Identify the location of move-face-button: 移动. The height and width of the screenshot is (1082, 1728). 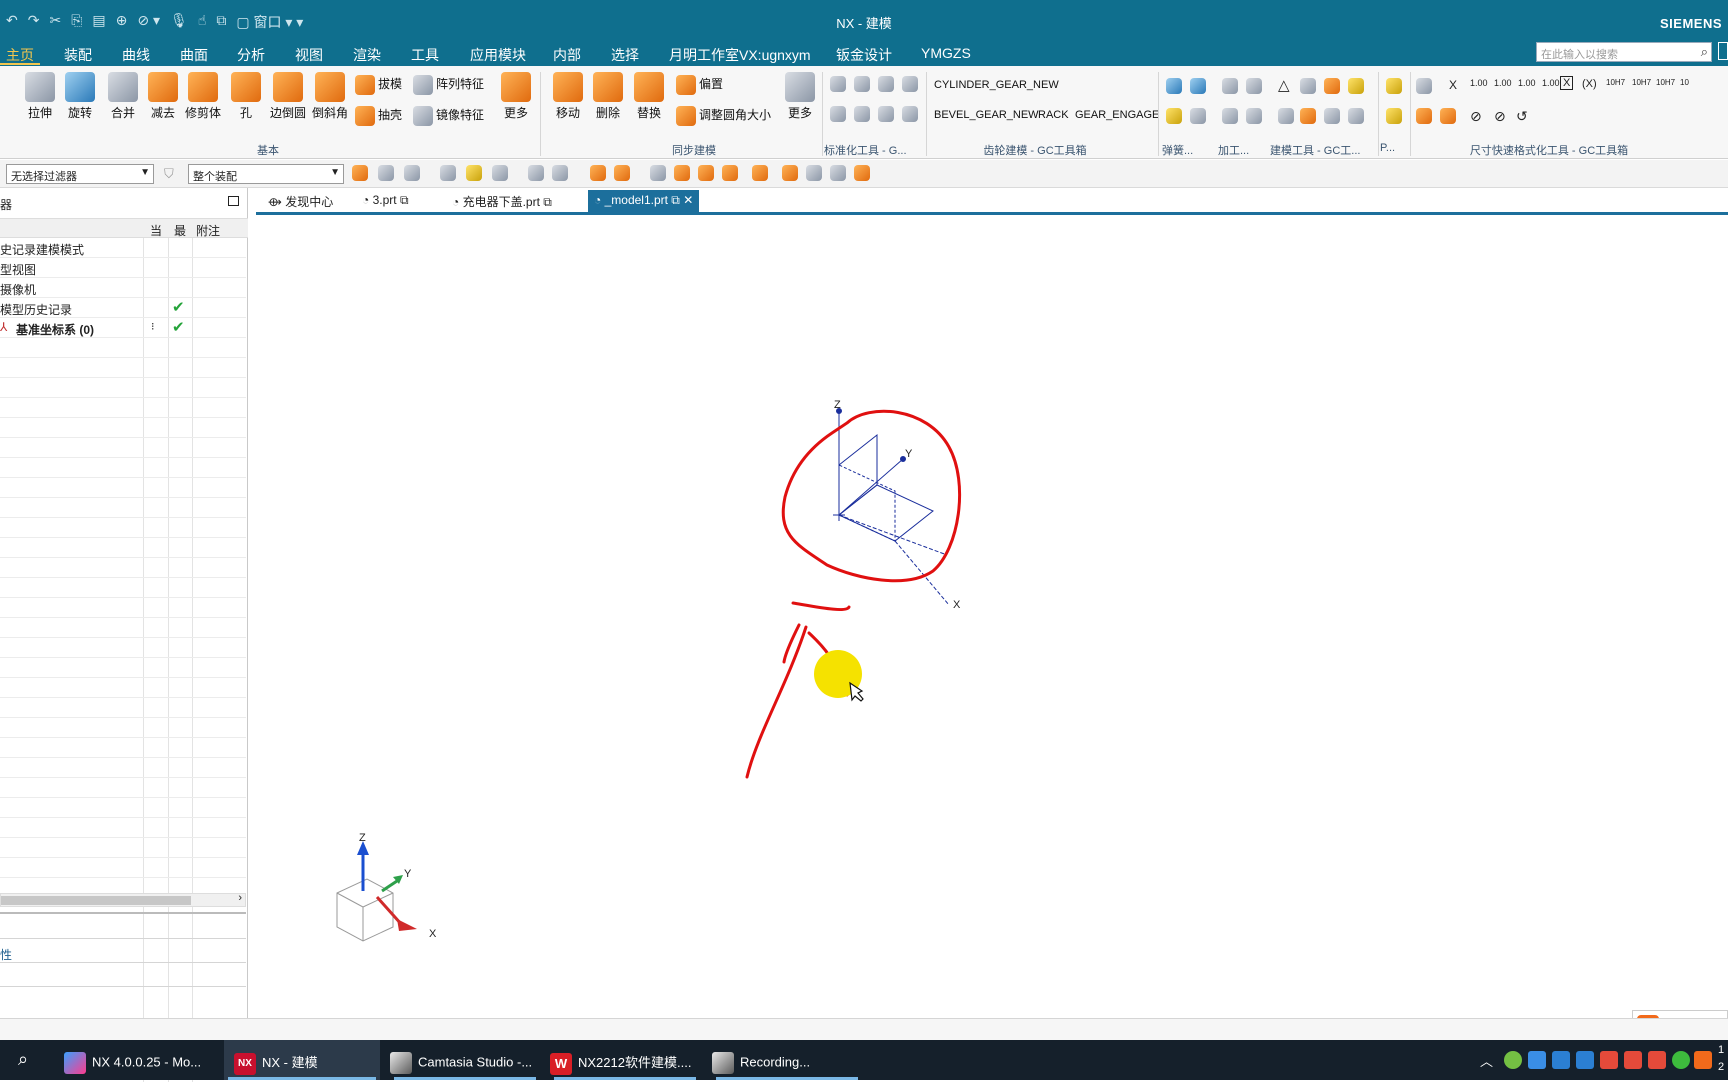
(568, 96).